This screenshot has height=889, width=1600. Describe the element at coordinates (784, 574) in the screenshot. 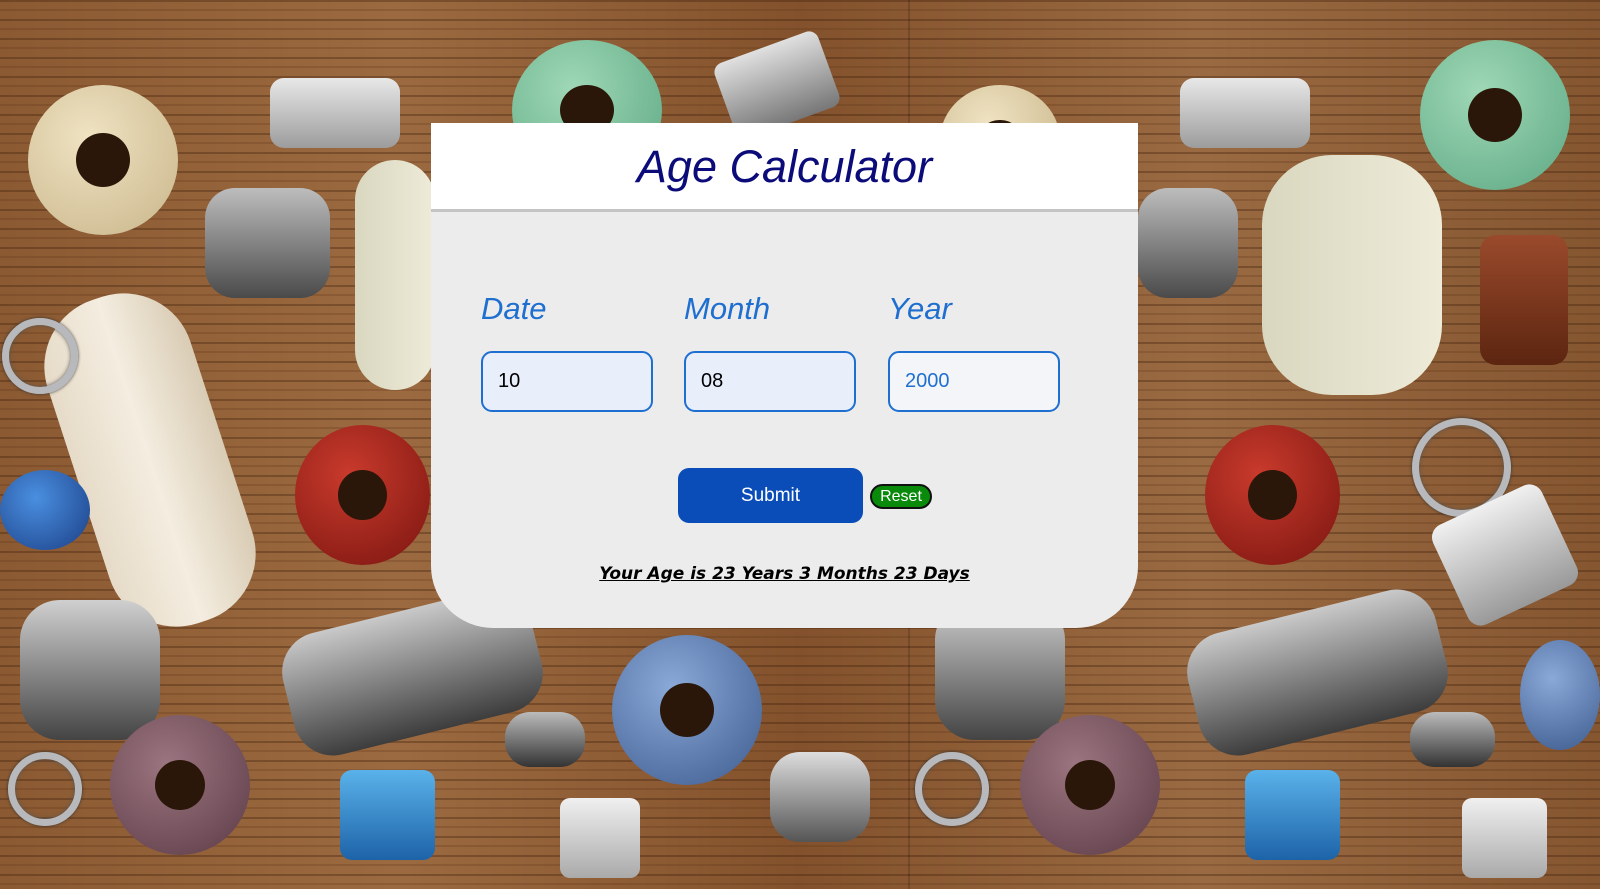

I see `age-result-text: Your Age is 23 Years 3 Months 23 Days` at that location.